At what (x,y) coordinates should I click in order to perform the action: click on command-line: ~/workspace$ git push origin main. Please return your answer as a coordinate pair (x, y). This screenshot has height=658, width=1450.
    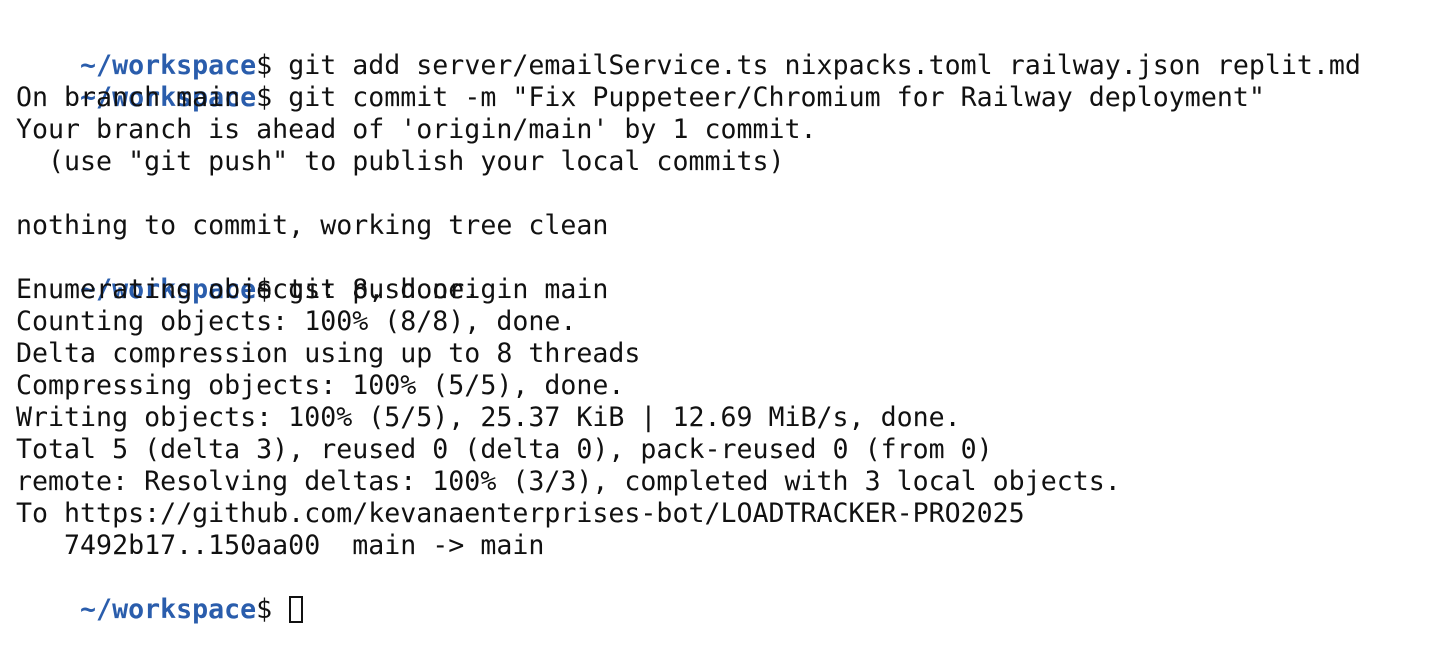
    Looking at the image, I should click on (733, 273).